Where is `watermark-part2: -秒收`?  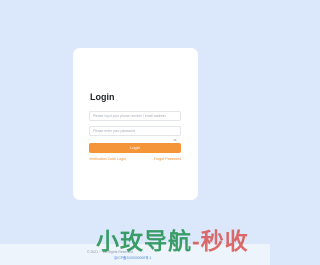
watermark-part2: -秒收 is located at coordinates (220, 241).